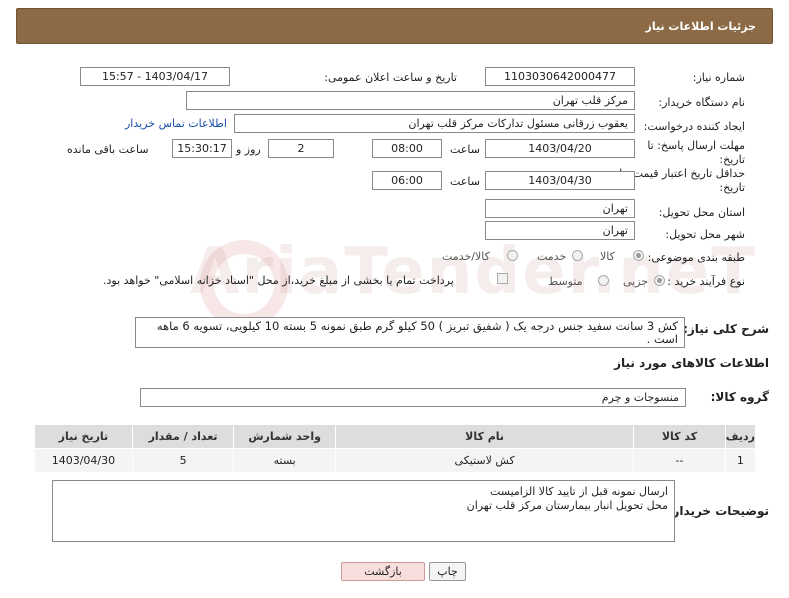  What do you see at coordinates (407, 148) in the screenshot?
I see `deadline-time-field: 08:00` at bounding box center [407, 148].